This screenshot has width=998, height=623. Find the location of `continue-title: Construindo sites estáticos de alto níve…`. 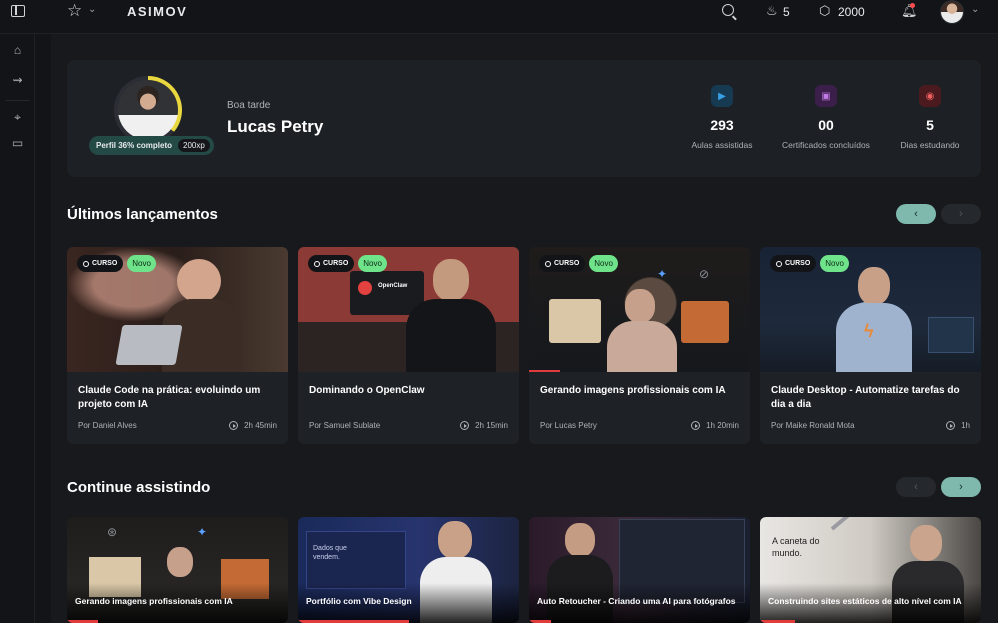

continue-title: Construindo sites estáticos de alto níve… is located at coordinates (865, 601).